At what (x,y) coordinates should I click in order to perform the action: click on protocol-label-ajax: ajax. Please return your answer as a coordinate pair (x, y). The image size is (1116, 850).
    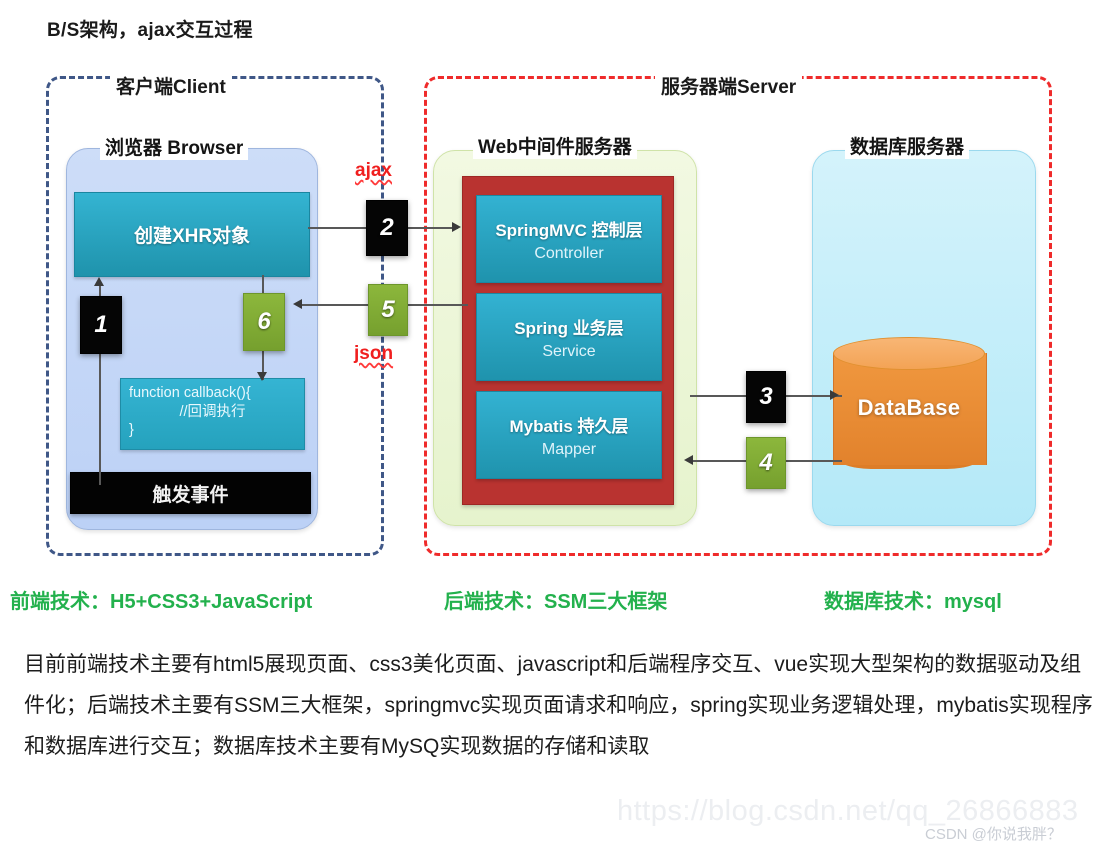
    Looking at the image, I should click on (373, 170).